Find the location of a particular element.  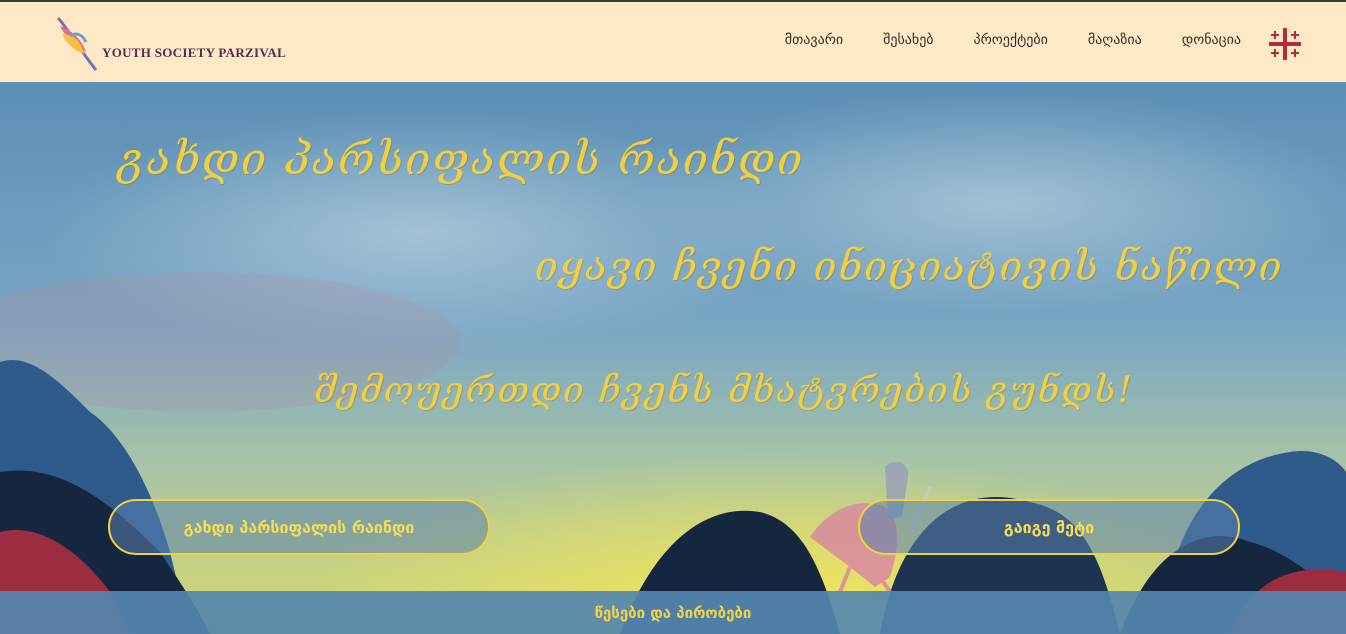

headline-be-part: იყავი ჩვენი ინიციატივის ნაწილი is located at coordinates (909, 267).